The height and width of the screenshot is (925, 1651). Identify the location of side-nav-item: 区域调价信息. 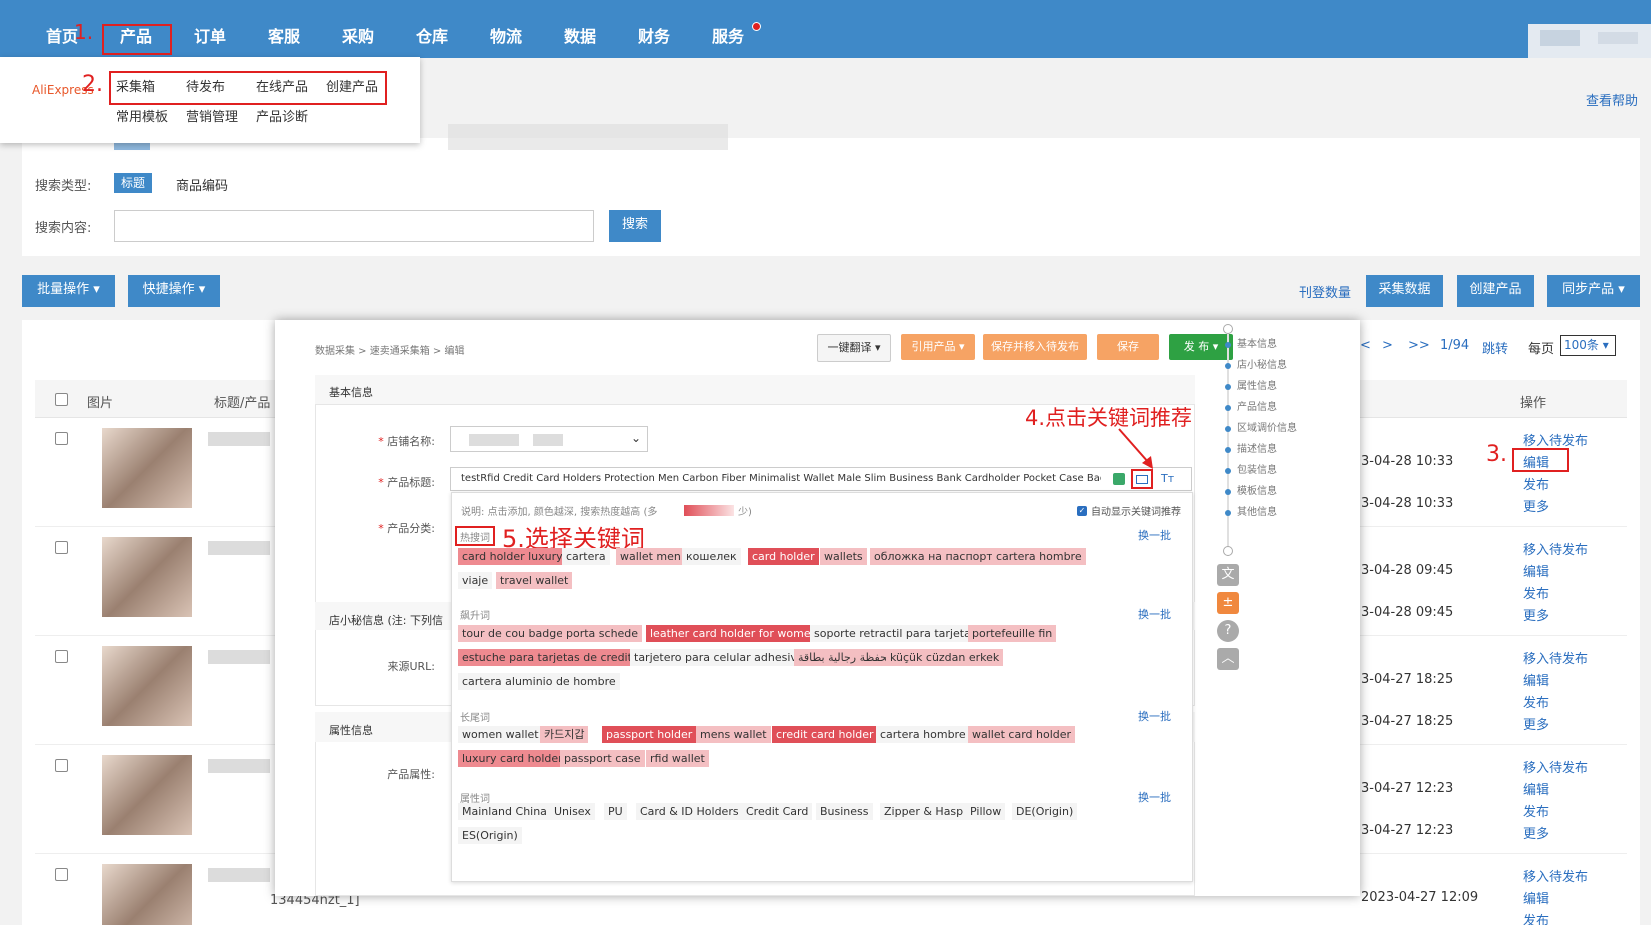
(1267, 429).